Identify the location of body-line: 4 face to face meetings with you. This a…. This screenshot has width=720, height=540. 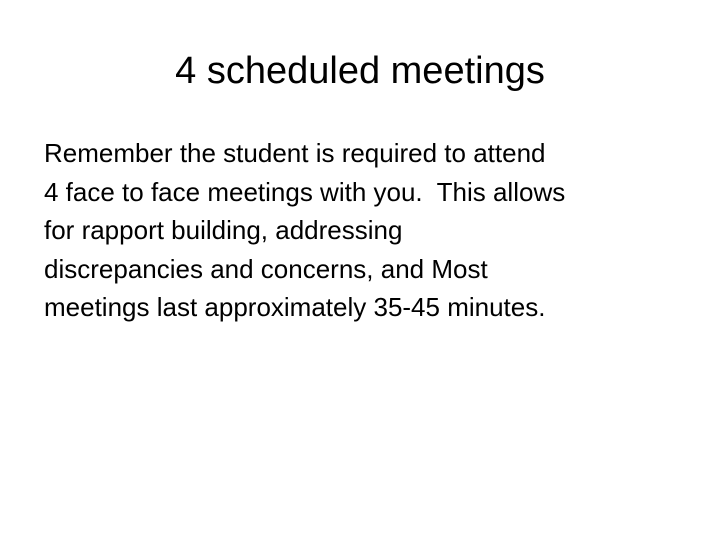
(305, 191).